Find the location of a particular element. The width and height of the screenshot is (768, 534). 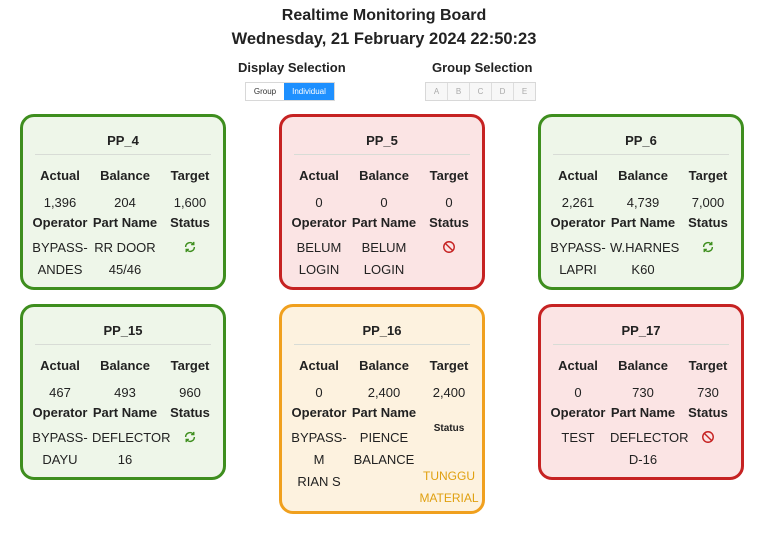

display-selection-toggle: Group Individual is located at coordinates (290, 91).